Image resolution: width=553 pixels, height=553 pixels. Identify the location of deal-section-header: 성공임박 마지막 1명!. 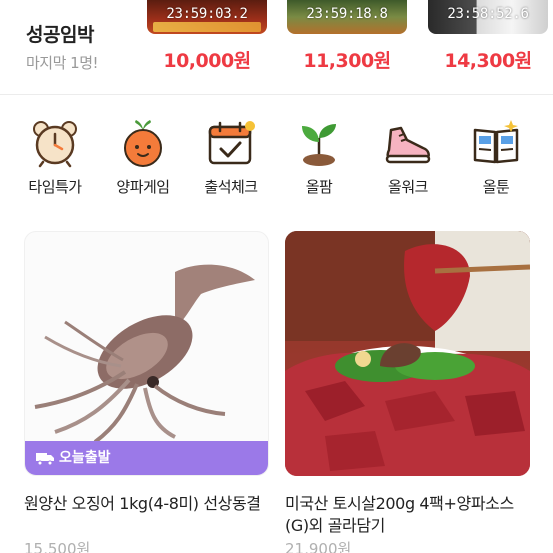
(86, 46).